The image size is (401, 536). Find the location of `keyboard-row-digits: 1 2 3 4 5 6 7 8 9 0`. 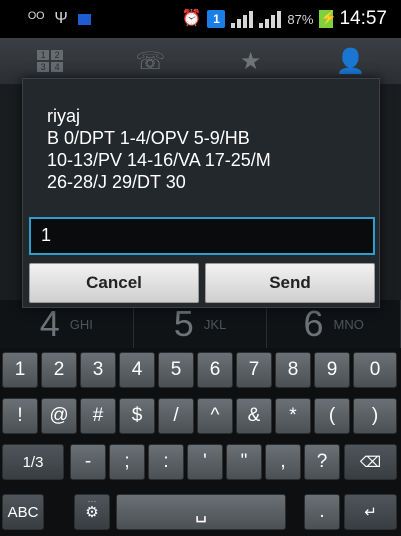

keyboard-row-digits: 1 2 3 4 5 6 7 8 9 0 is located at coordinates (200, 371).